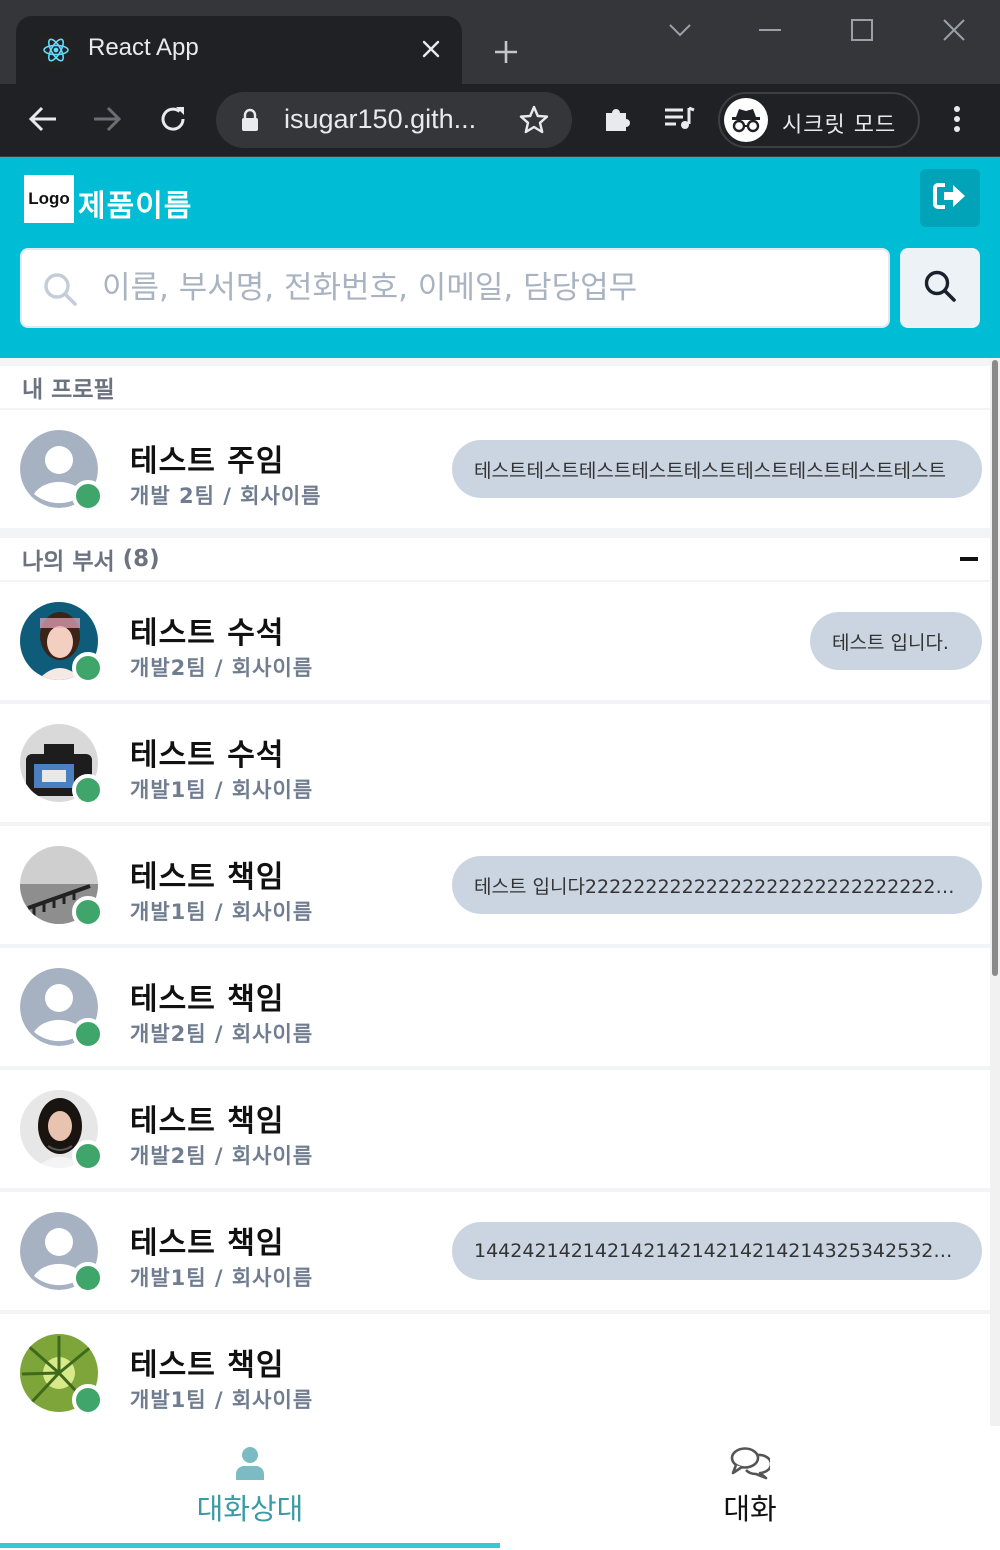  Describe the element at coordinates (770, 30) in the screenshot. I see `minimize-icon` at that location.